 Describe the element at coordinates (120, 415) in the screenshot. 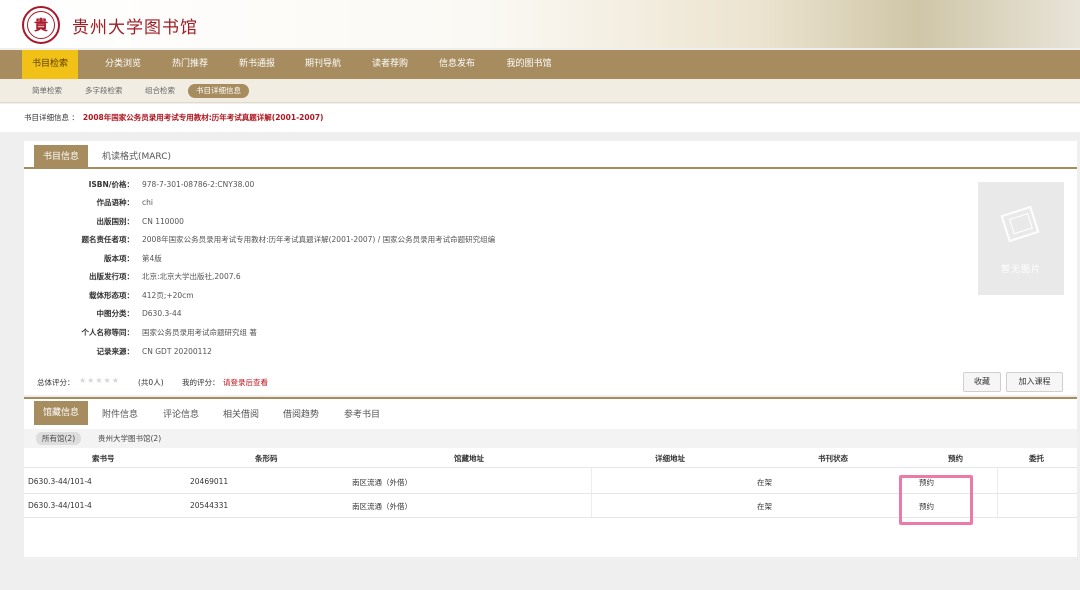

I see `tab-attachments: 附件信息` at that location.